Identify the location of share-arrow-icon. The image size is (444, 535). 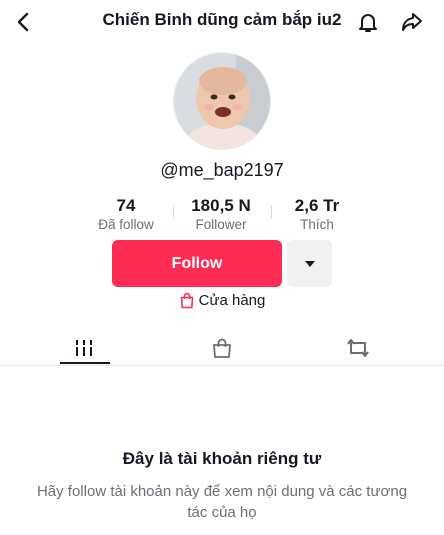
(412, 22).